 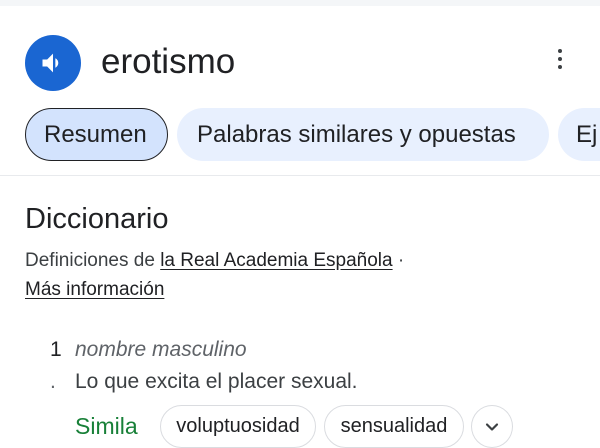 I want to click on divider, so click(x=300, y=175).